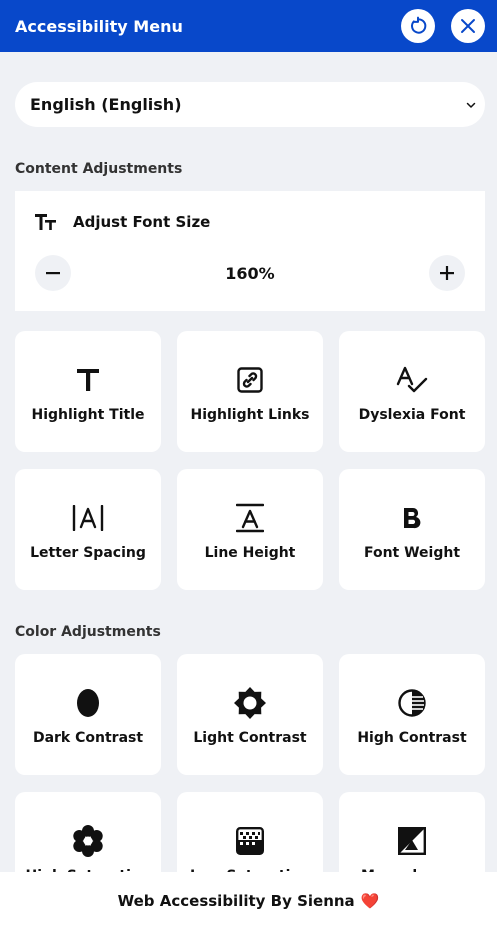 The image size is (497, 929). Describe the element at coordinates (412, 380) in the screenshot. I see `dyslexia-font-icon` at that location.